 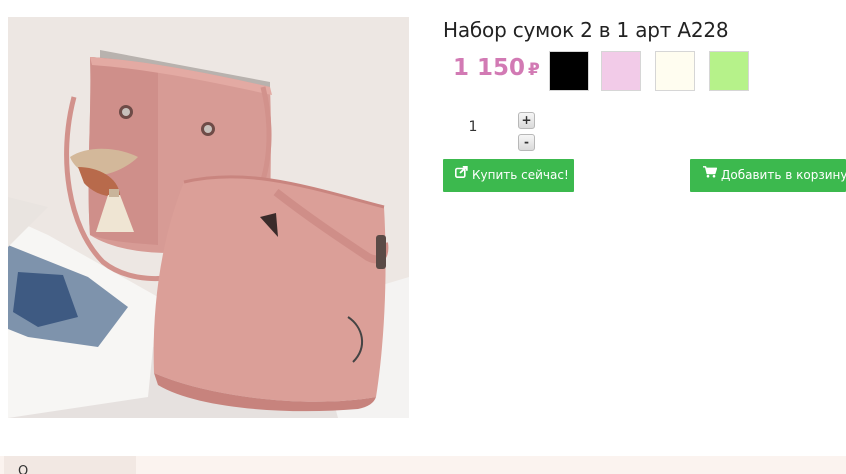 What do you see at coordinates (569, 71) in the screenshot?
I see `swatch-black` at bounding box center [569, 71].